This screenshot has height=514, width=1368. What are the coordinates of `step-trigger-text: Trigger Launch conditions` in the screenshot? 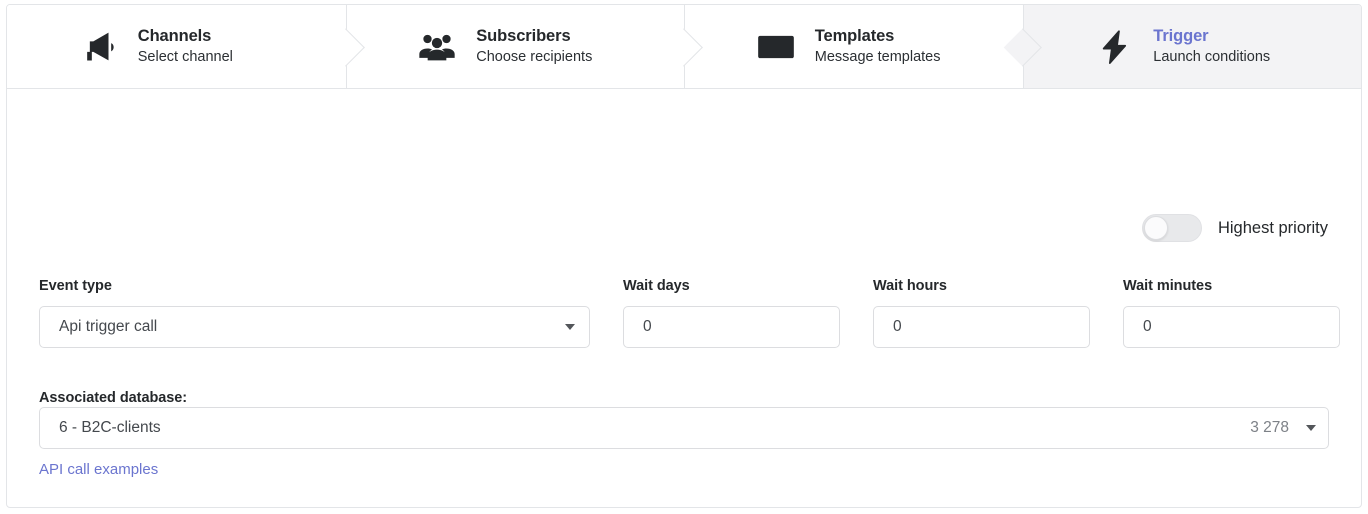 It's located at (1222, 46).